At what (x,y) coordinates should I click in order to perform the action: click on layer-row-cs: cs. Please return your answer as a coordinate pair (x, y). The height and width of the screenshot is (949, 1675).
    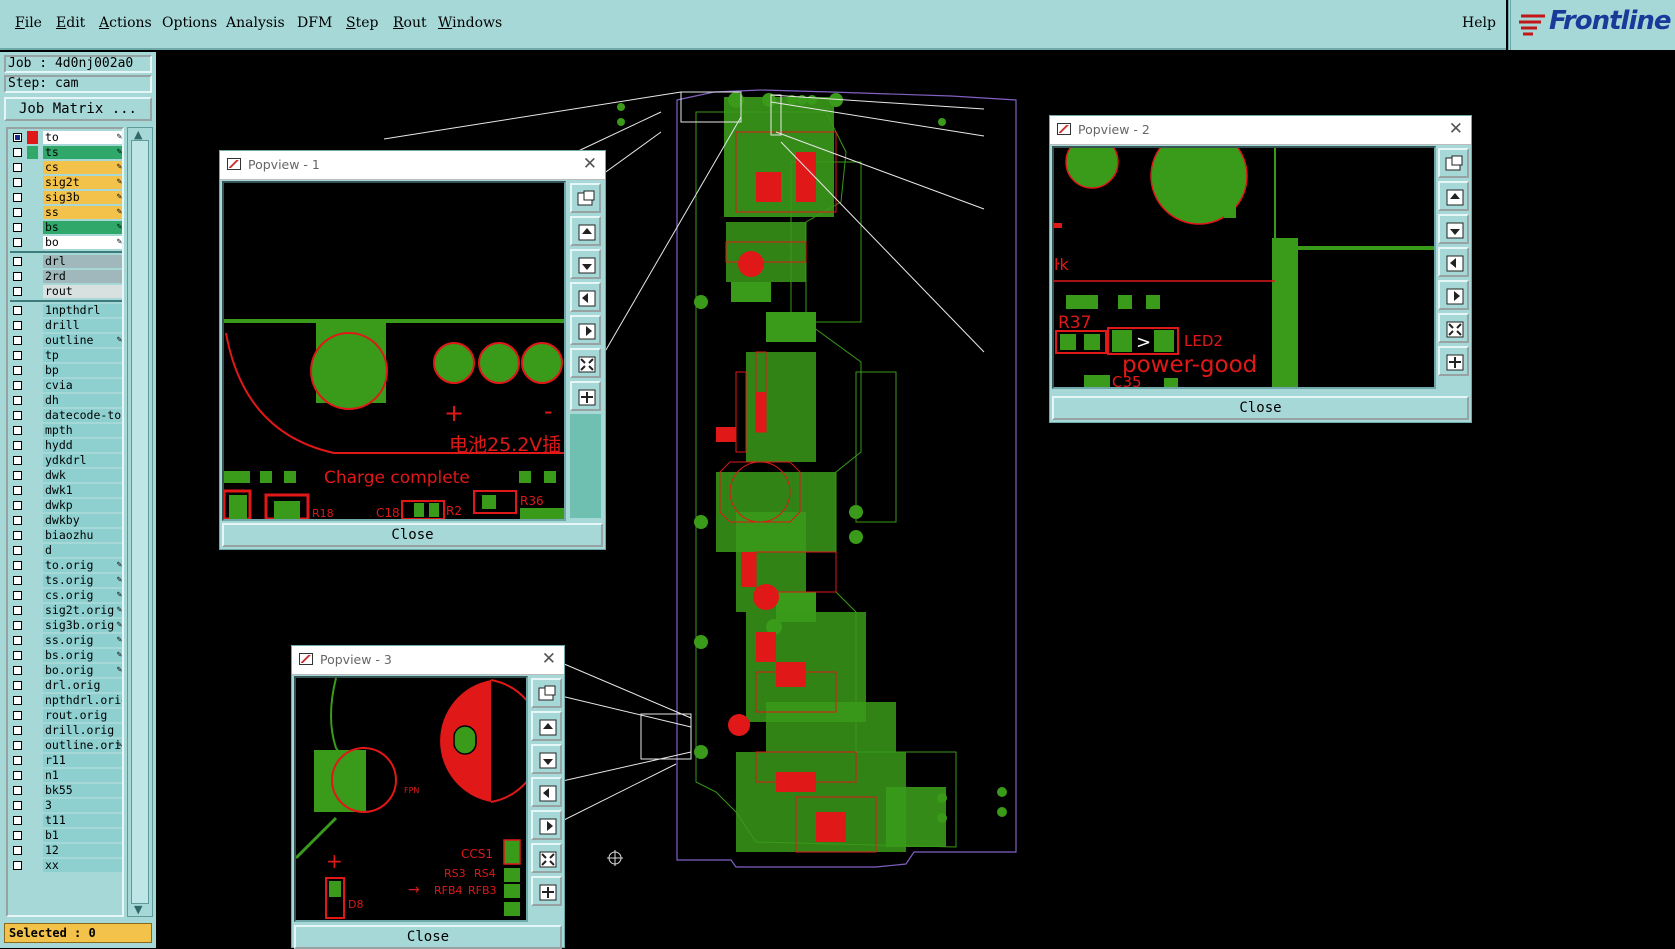
    Looking at the image, I should click on (66, 167).